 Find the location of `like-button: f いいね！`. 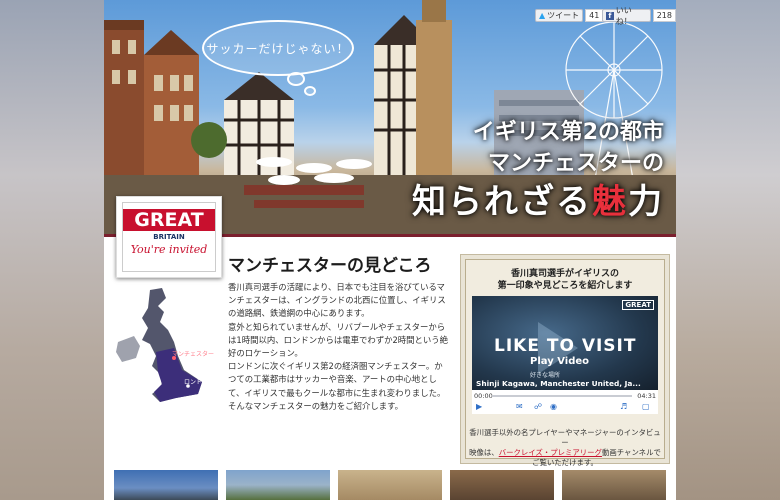

like-button: f いいね！ is located at coordinates (626, 16).